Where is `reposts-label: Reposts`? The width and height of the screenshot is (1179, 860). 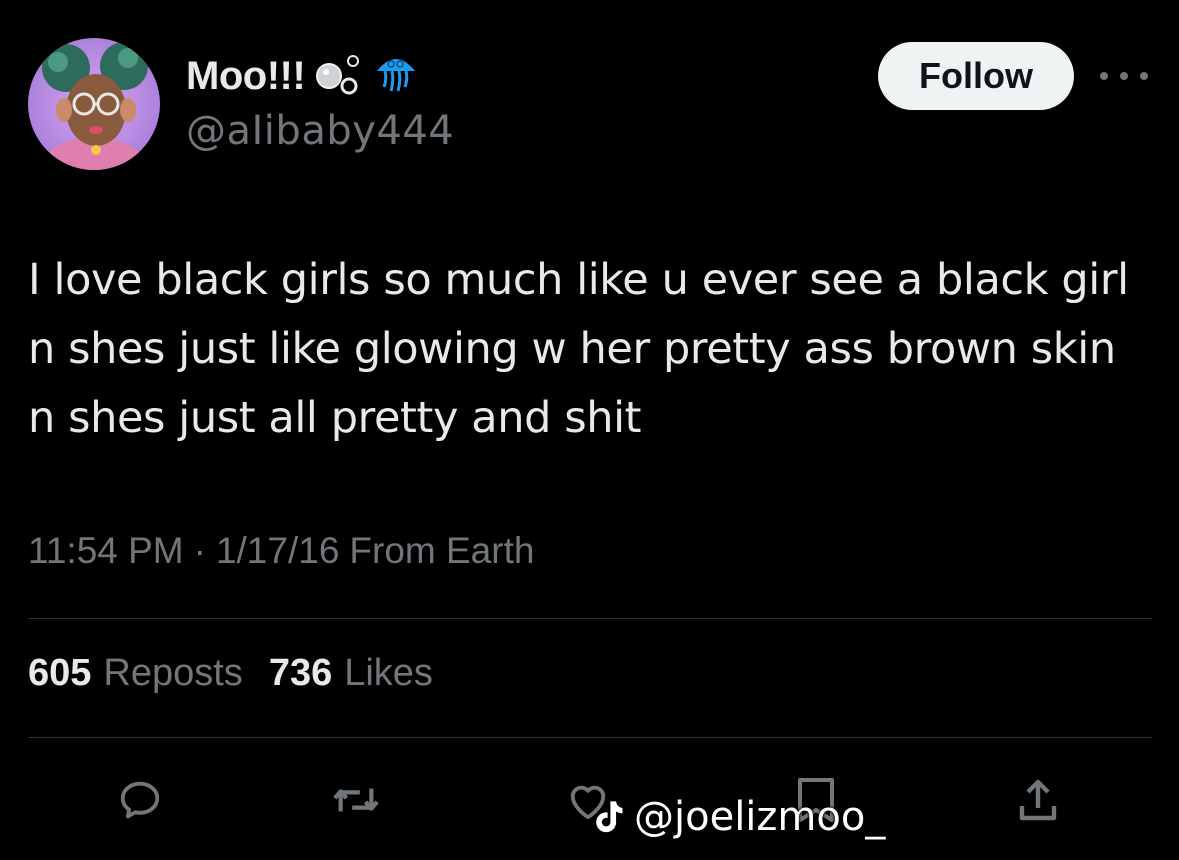 reposts-label: Reposts is located at coordinates (173, 673).